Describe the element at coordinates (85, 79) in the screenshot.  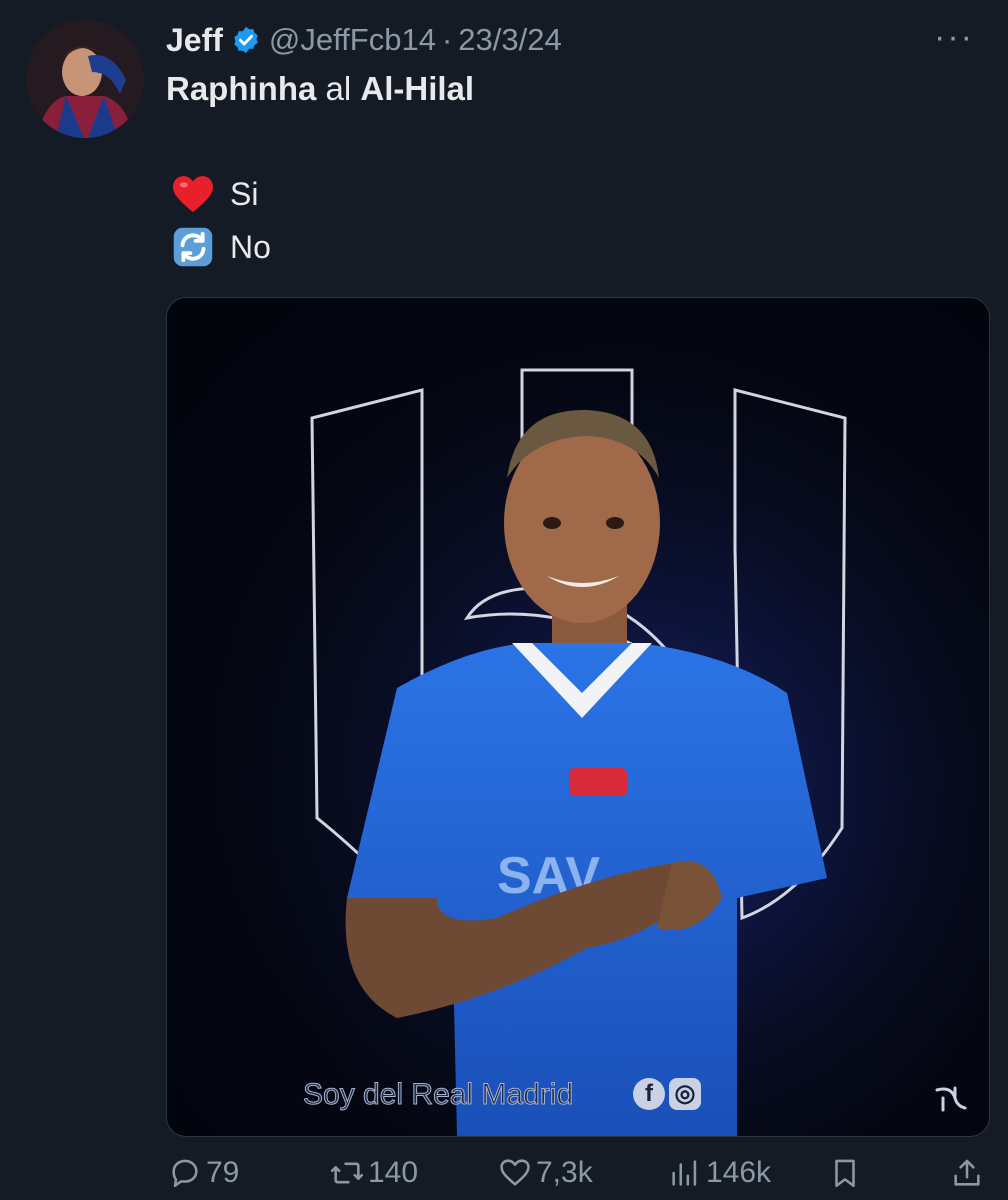
I see `author-avatar` at that location.